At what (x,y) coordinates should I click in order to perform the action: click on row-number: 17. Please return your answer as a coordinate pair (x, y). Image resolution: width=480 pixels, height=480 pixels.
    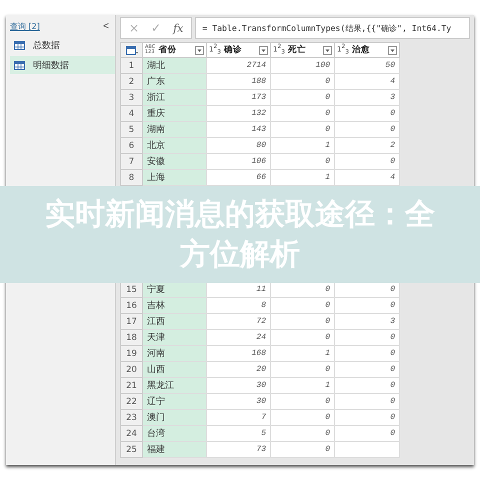
    Looking at the image, I should click on (131, 322).